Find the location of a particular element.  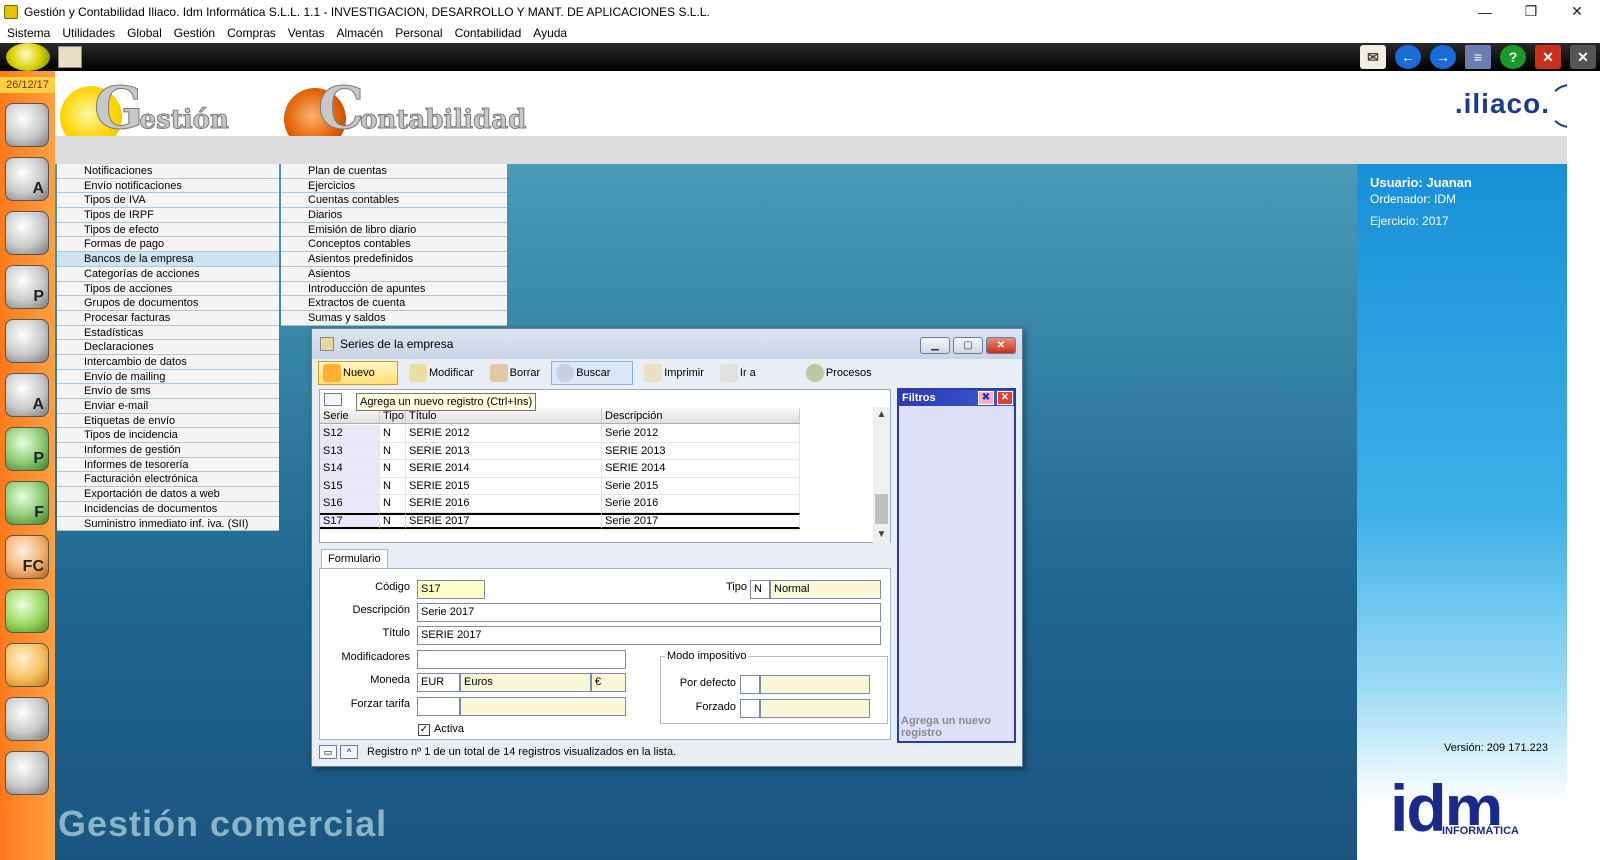

windows-icon: ≡ is located at coordinates (1478, 57).